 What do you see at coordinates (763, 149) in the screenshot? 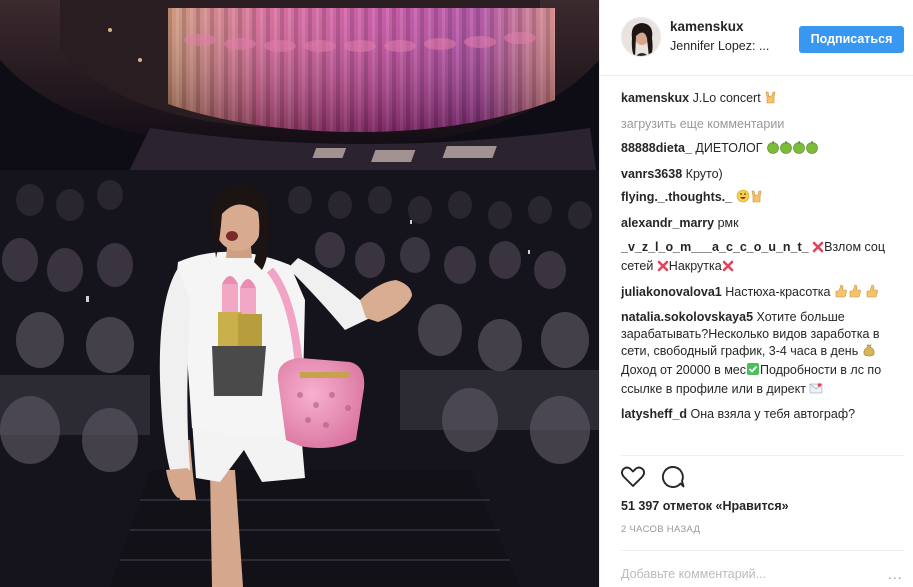
I see `comment-item: 88888dieta_ ДИЕТОЛОГ` at bounding box center [763, 149].